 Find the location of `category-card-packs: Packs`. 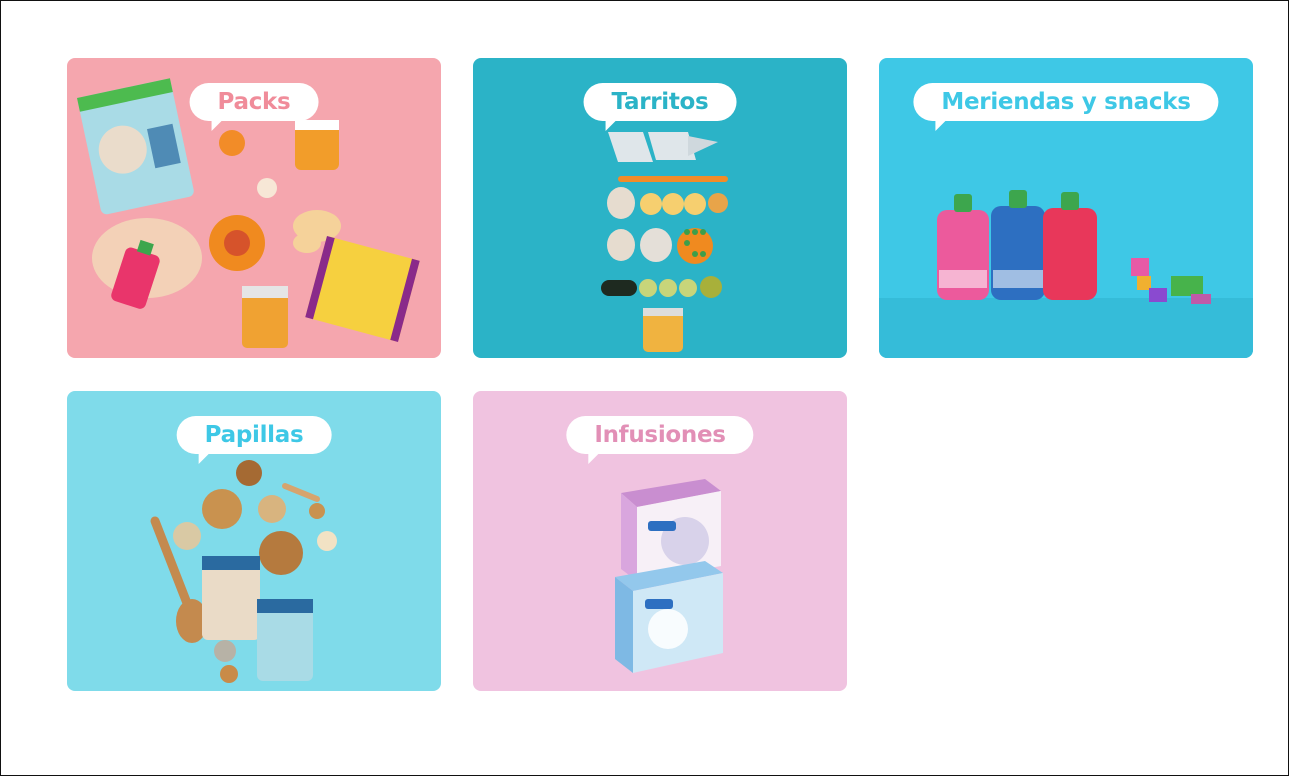

category-card-packs: Packs is located at coordinates (254, 208).